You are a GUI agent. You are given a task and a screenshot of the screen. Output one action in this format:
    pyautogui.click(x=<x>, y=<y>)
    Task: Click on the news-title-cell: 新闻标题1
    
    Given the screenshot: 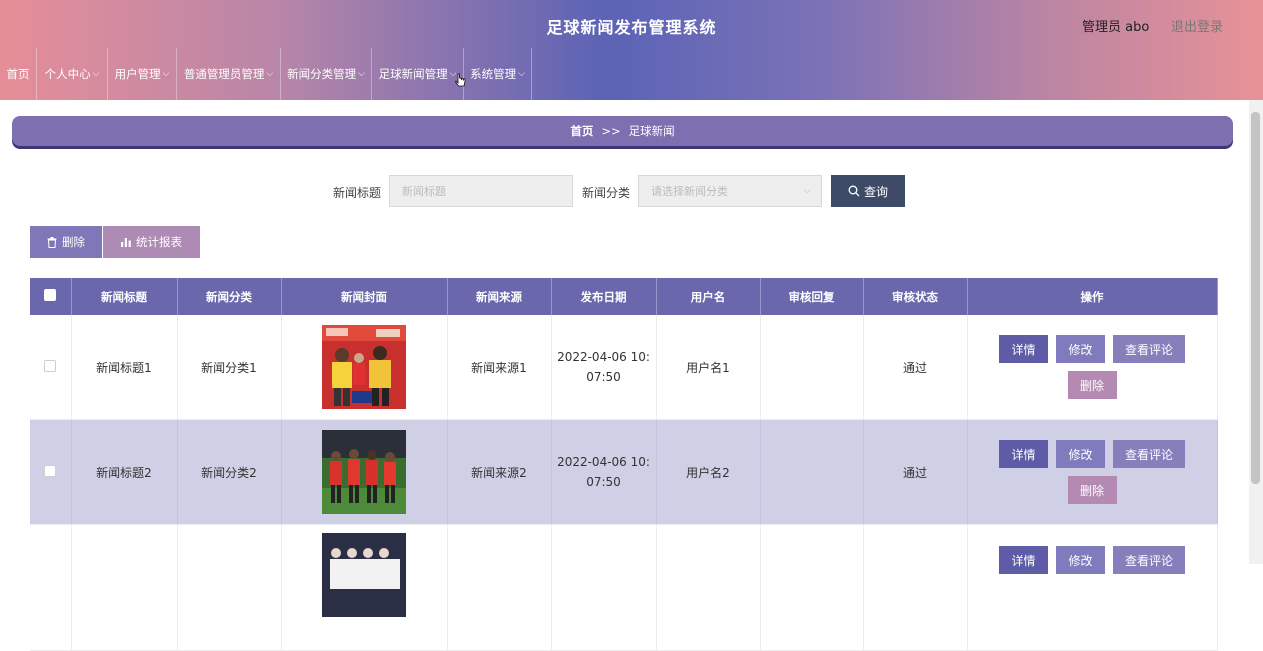 What is the action you would take?
    pyautogui.click(x=124, y=367)
    